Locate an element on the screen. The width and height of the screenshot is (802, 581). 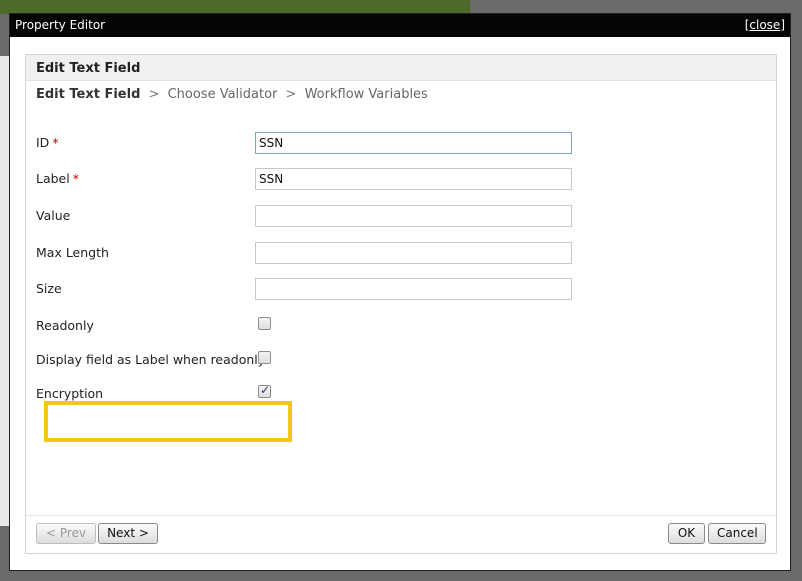
label-label: Label * is located at coordinates (57, 178).